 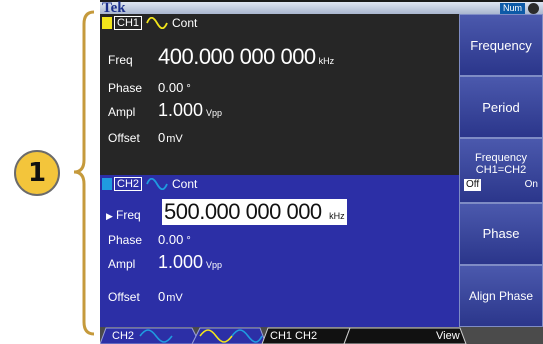 What do you see at coordinates (180, 110) in the screenshot?
I see `ch1-ampl-value: 1.000` at bounding box center [180, 110].